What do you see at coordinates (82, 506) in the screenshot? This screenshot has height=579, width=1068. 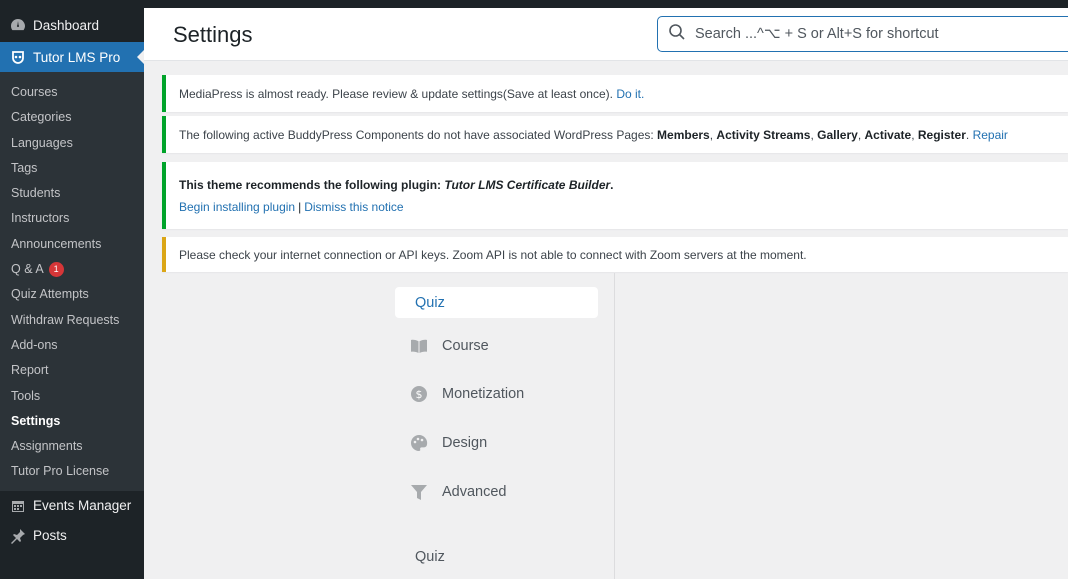 I see `sidebar-item-label: Events Manager` at bounding box center [82, 506].